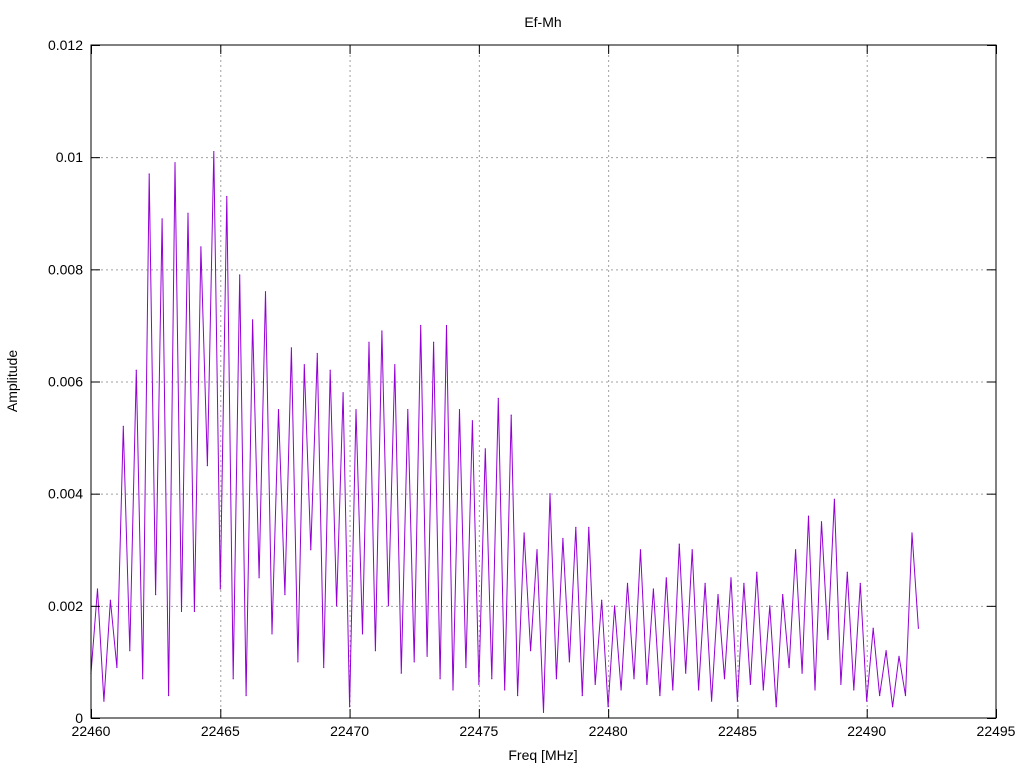 The height and width of the screenshot is (773, 1024). Describe the element at coordinates (544, 731) in the screenshot. I see `x-tick-labels: 22460 22465 22470 22475 22480 22485 22490 22495` at that location.